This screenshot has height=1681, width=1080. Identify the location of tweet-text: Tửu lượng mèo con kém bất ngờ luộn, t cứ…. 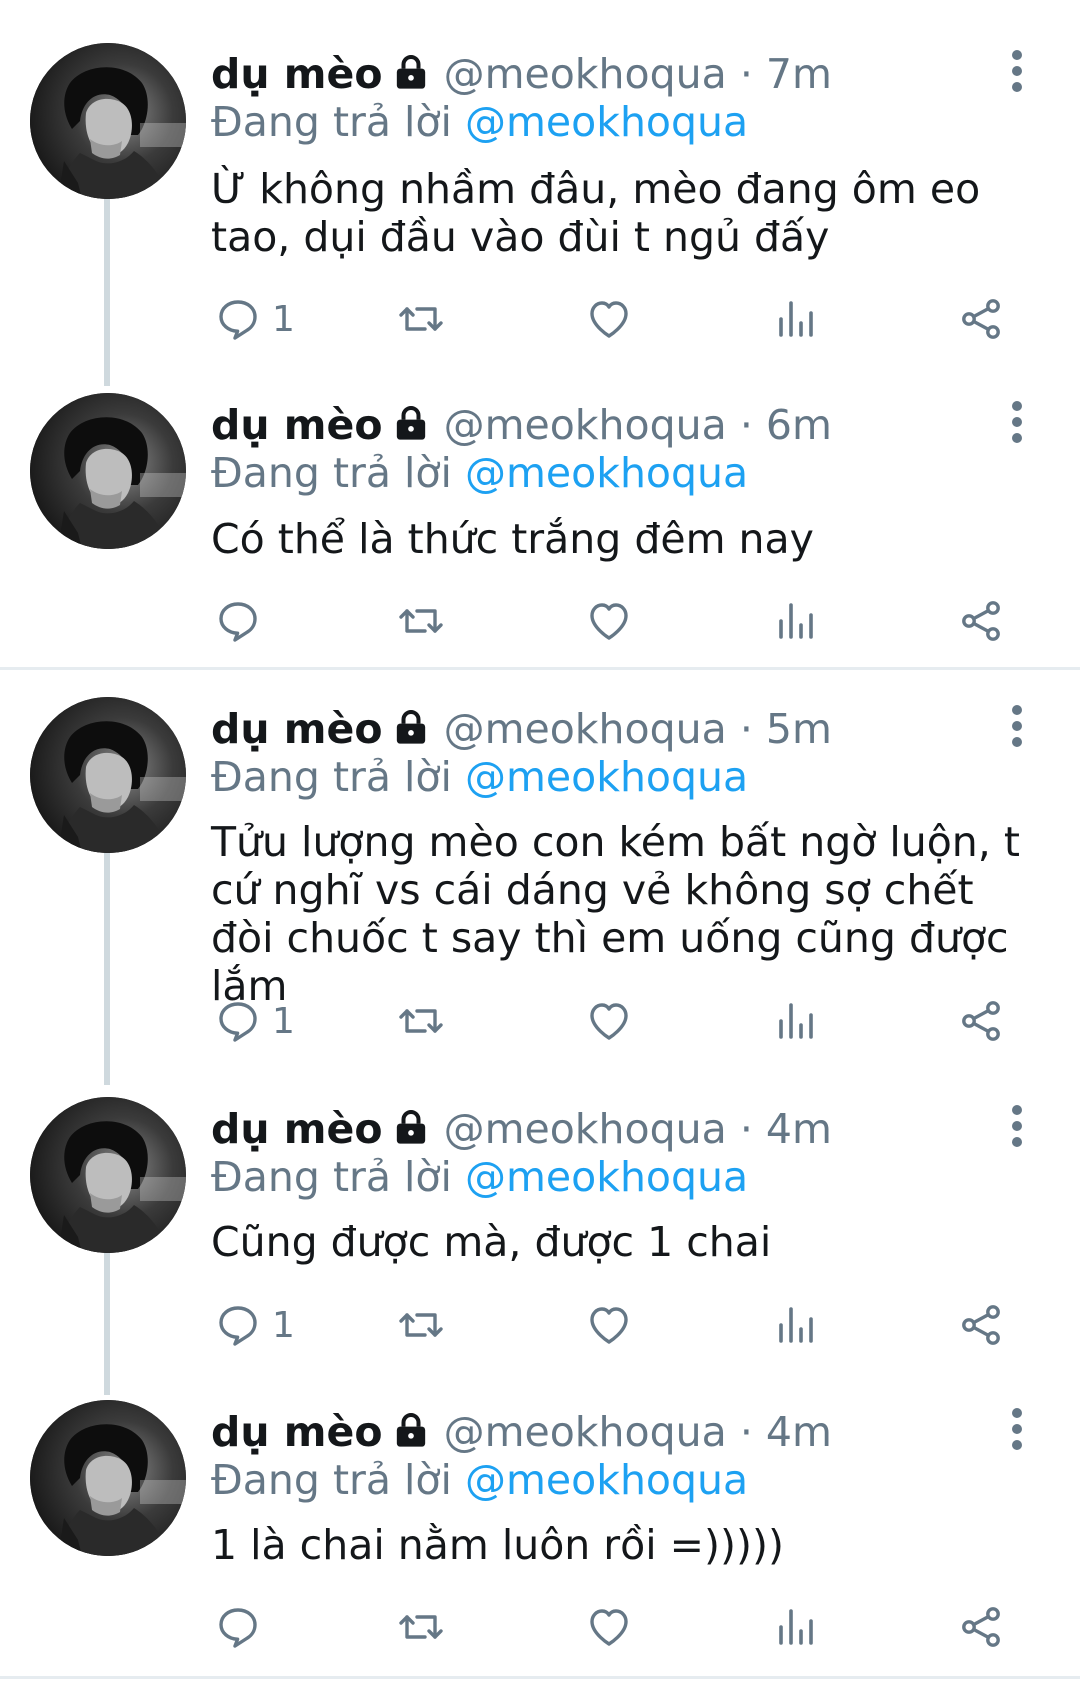
(615, 914).